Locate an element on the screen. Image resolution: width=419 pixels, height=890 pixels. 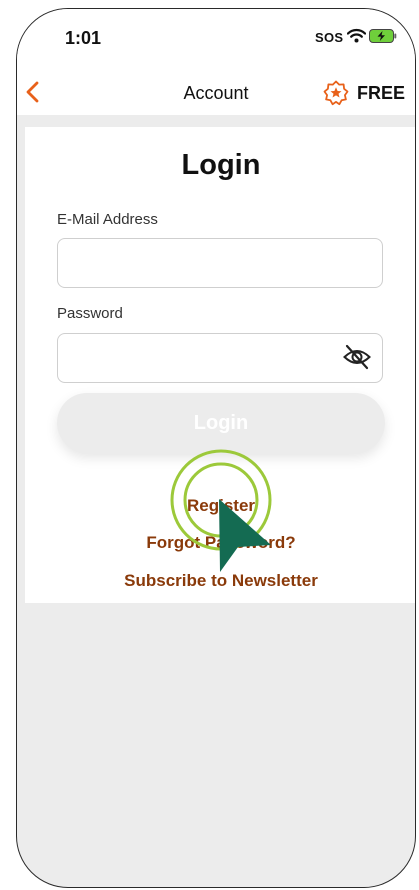
email-field-box is located at coordinates (220, 263).